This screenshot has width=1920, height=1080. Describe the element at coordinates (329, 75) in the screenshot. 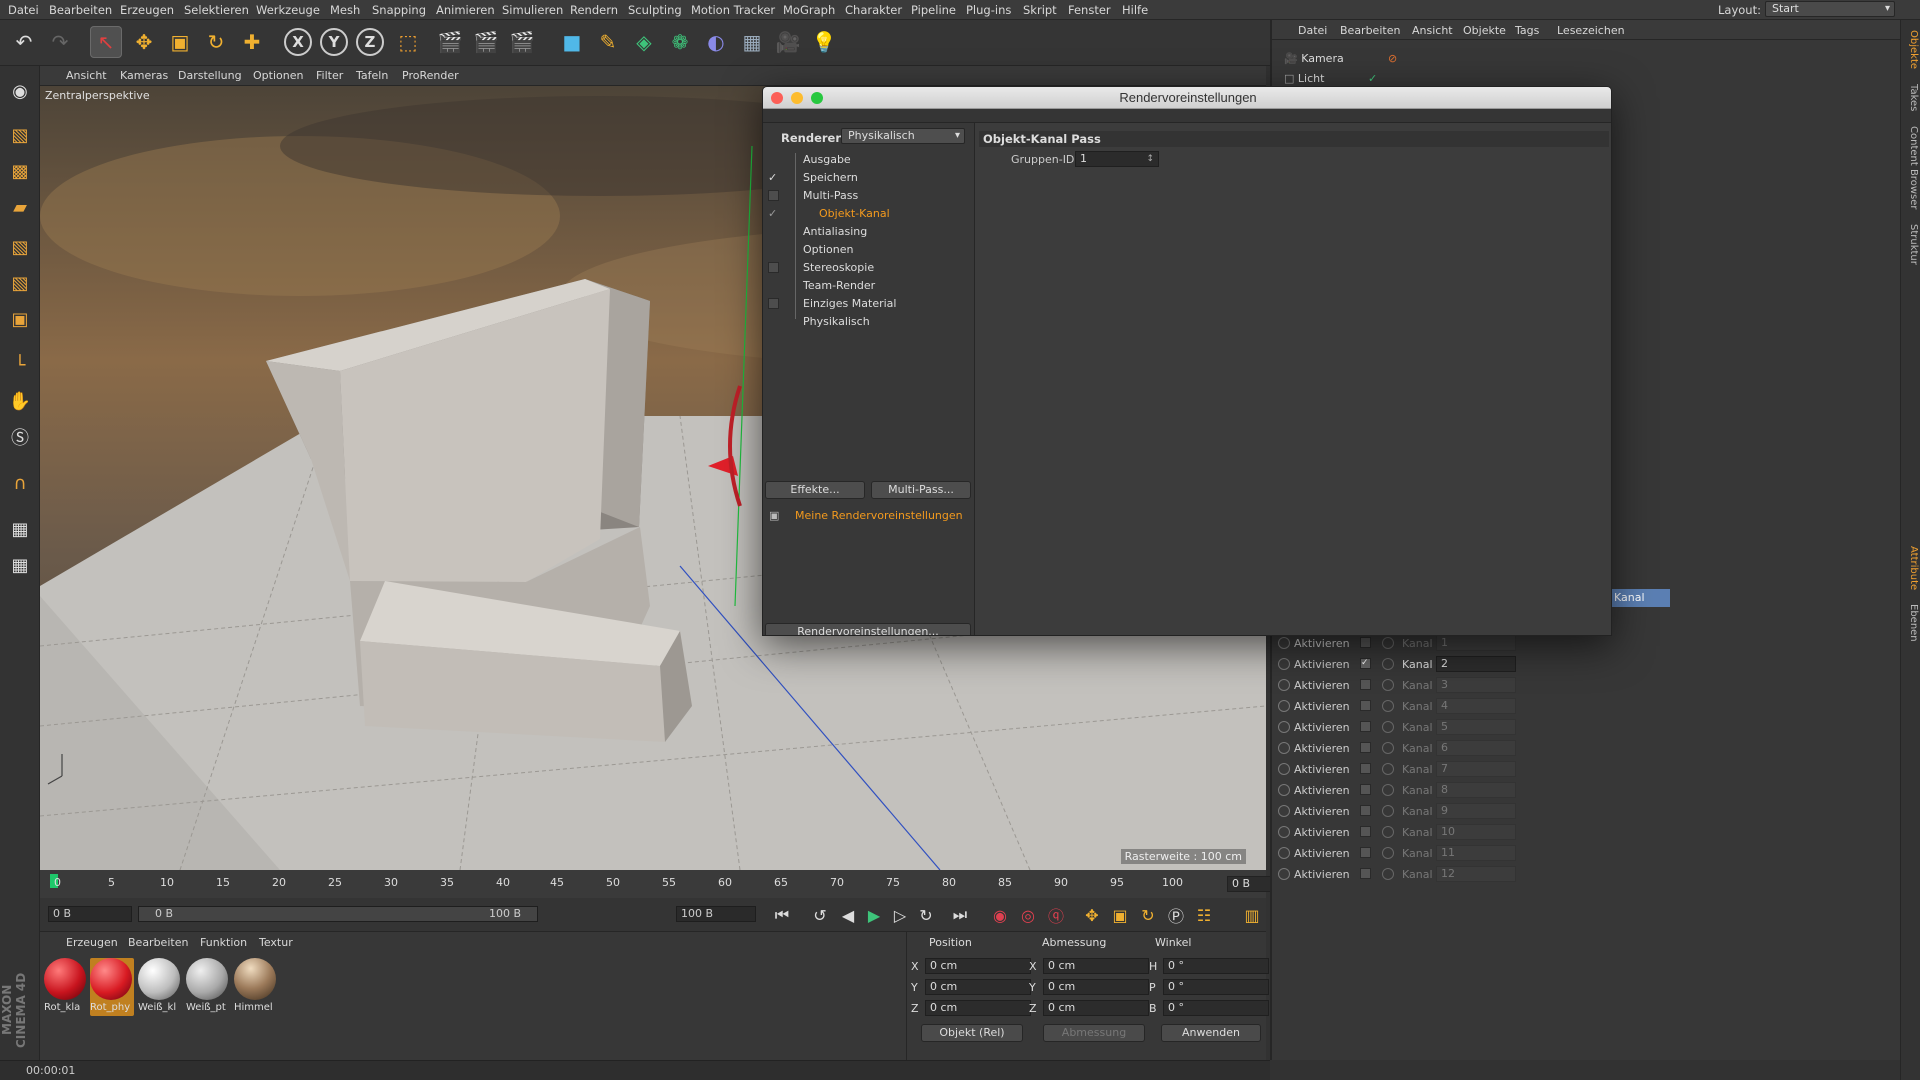

I see `viewport-menu-filter: Filter` at that location.